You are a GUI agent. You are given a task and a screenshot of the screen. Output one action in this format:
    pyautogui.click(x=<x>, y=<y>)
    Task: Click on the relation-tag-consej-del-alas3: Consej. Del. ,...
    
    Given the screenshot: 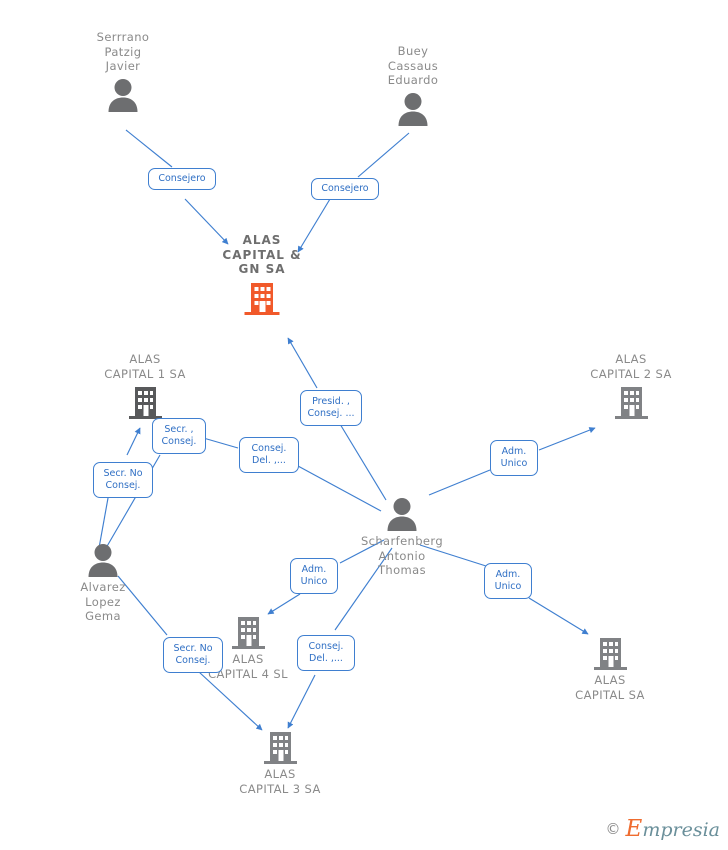 What is the action you would take?
    pyautogui.click(x=326, y=653)
    